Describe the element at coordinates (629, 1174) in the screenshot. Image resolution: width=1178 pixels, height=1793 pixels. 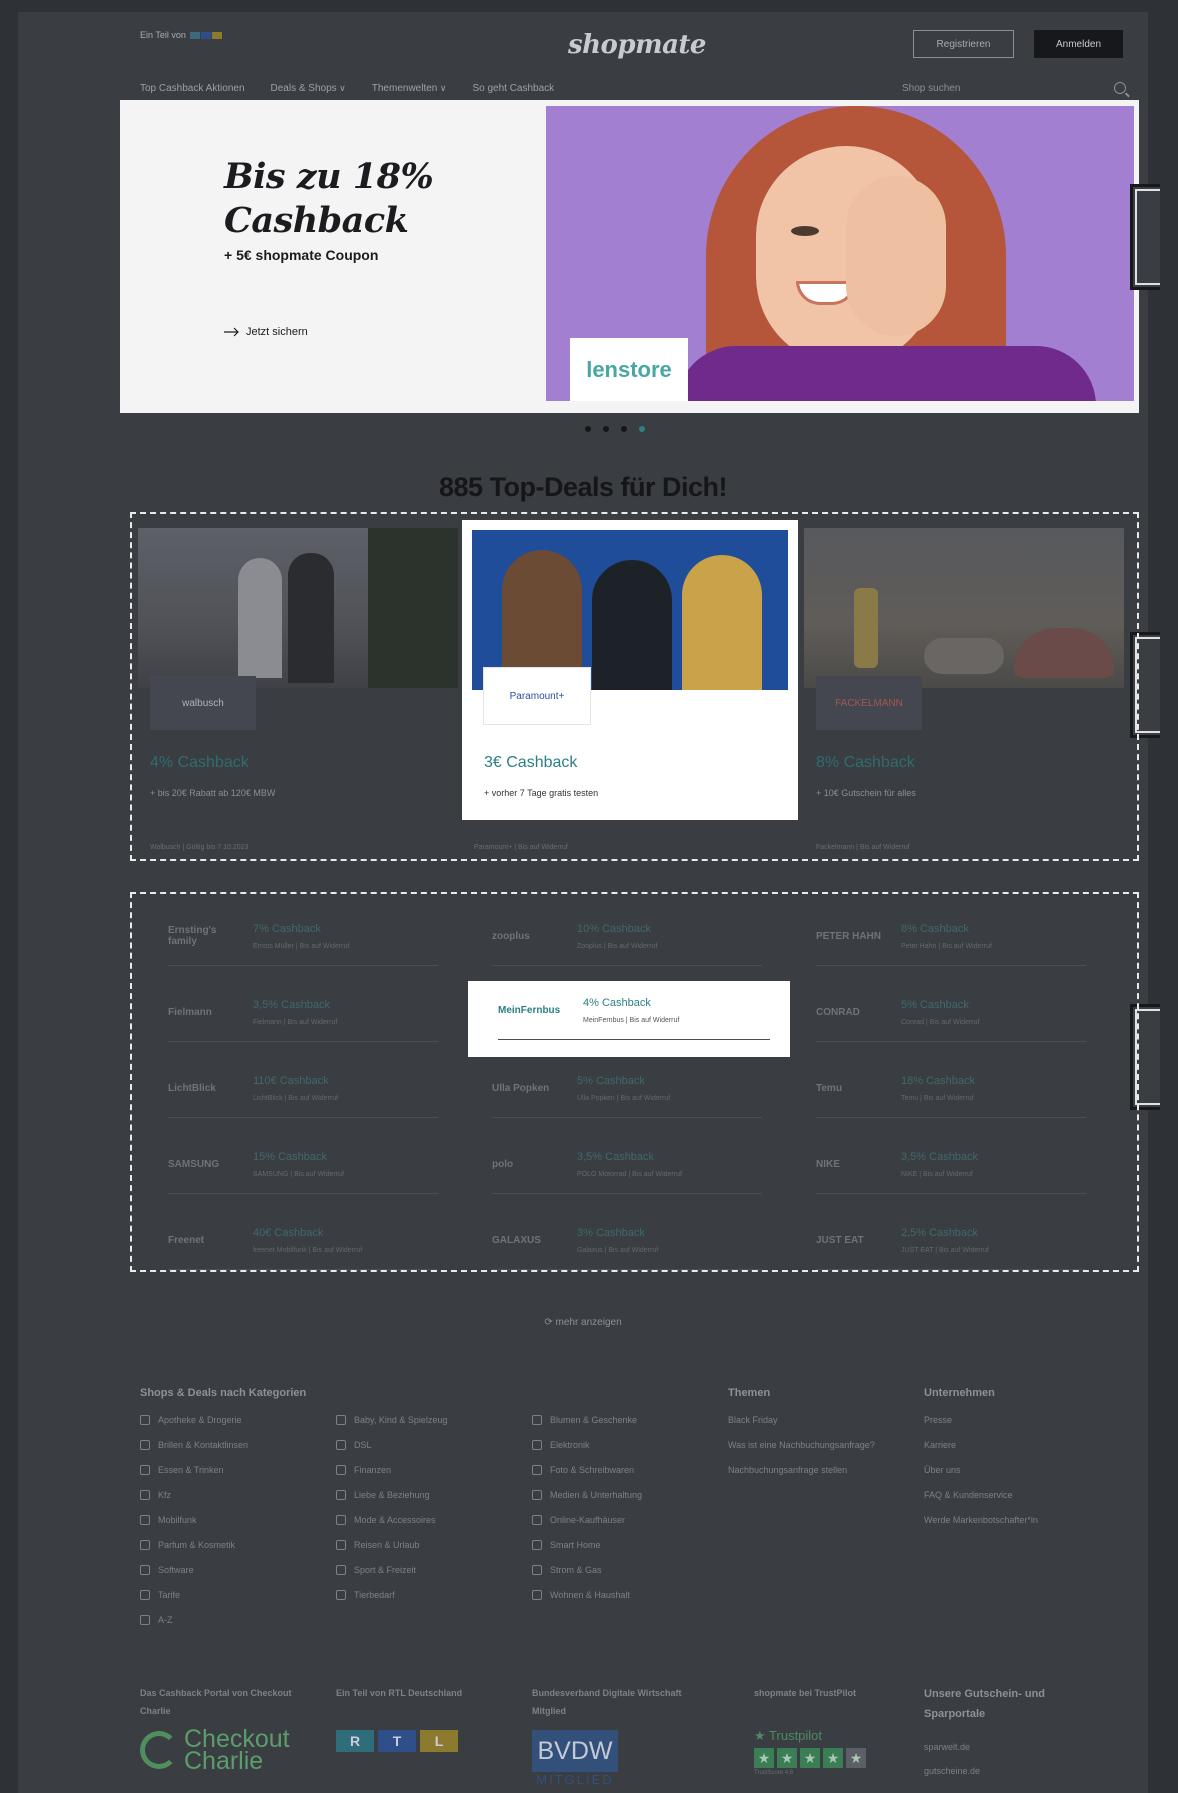
I see `shop-subtext: POLO Motorrad | Bis auf Widerruf` at that location.